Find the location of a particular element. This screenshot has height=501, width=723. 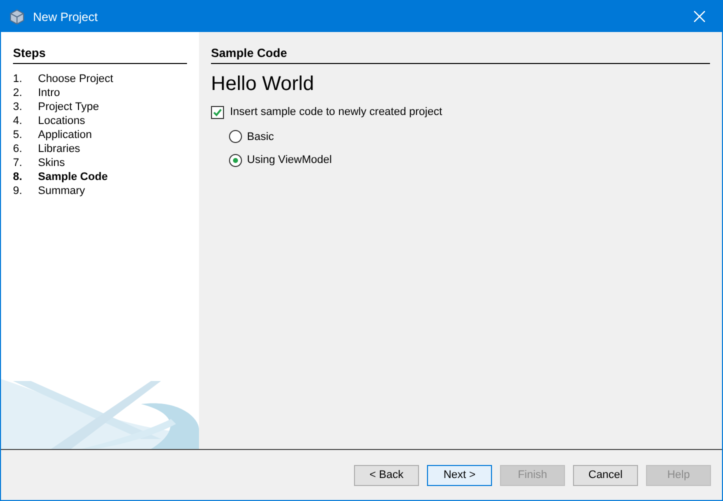

step-item: 3. Project Type is located at coordinates (56, 107).